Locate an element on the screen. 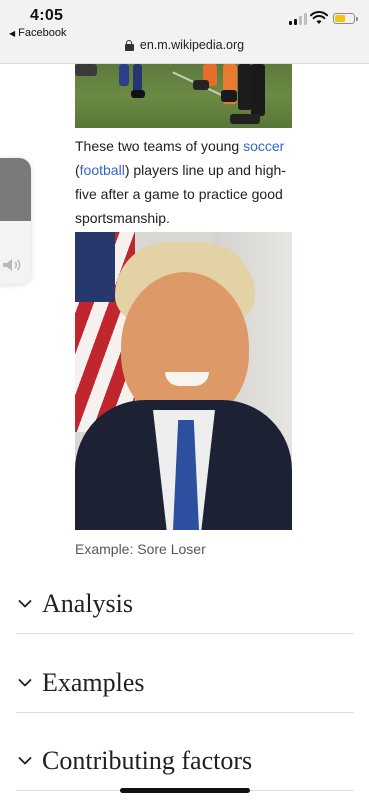  section-contributing-factors: Contributing factors is located at coordinates (185, 761).